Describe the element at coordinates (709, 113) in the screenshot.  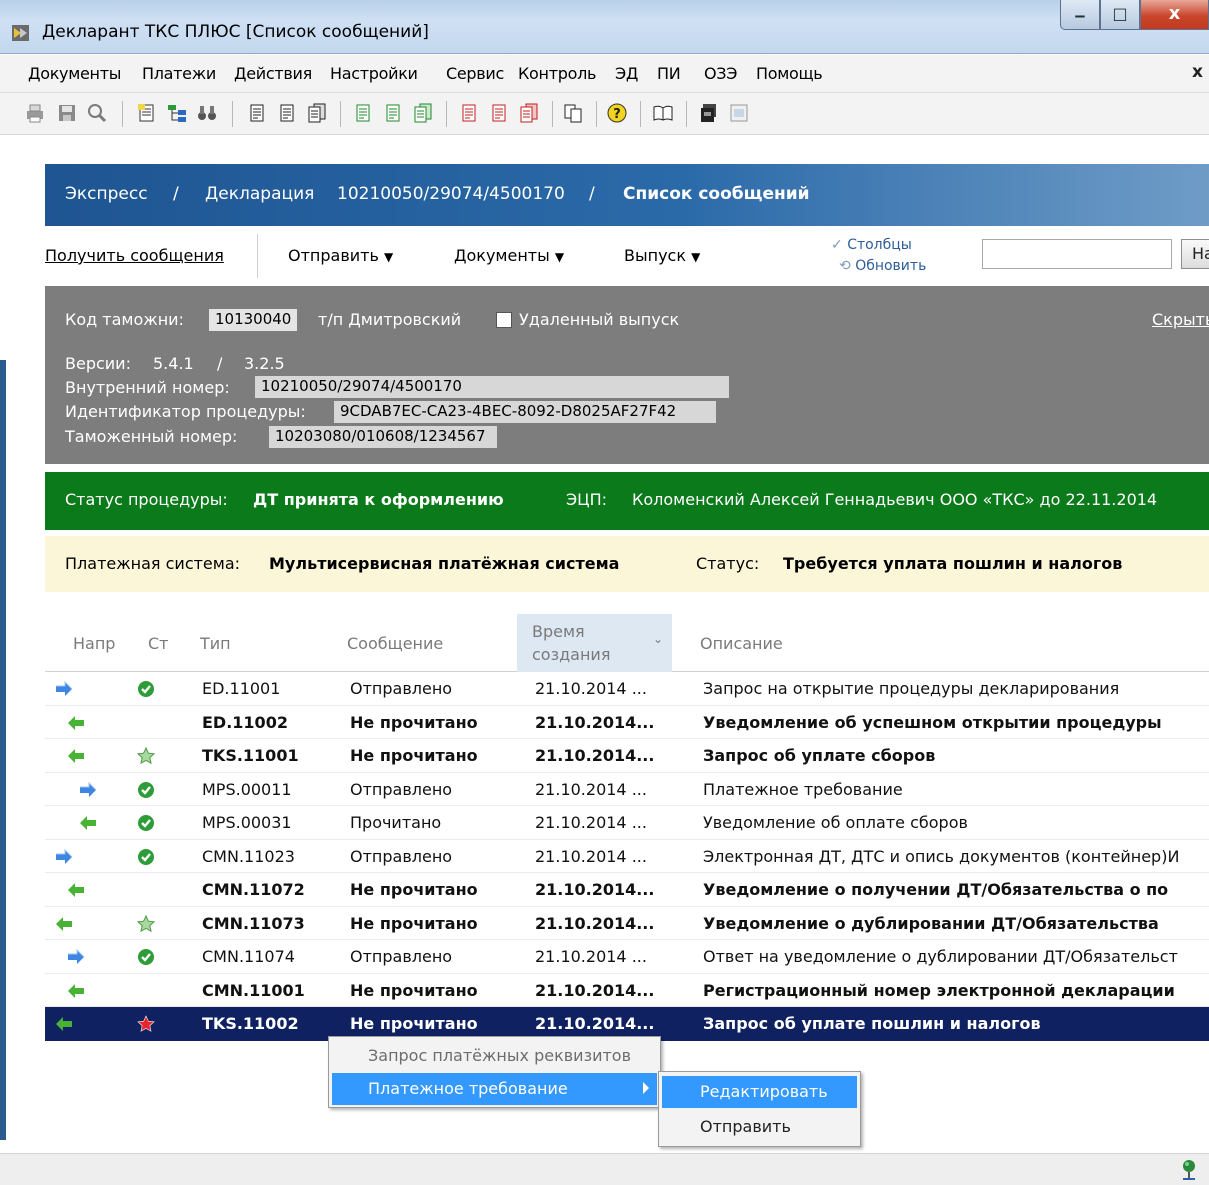
I see `archive-icon` at that location.